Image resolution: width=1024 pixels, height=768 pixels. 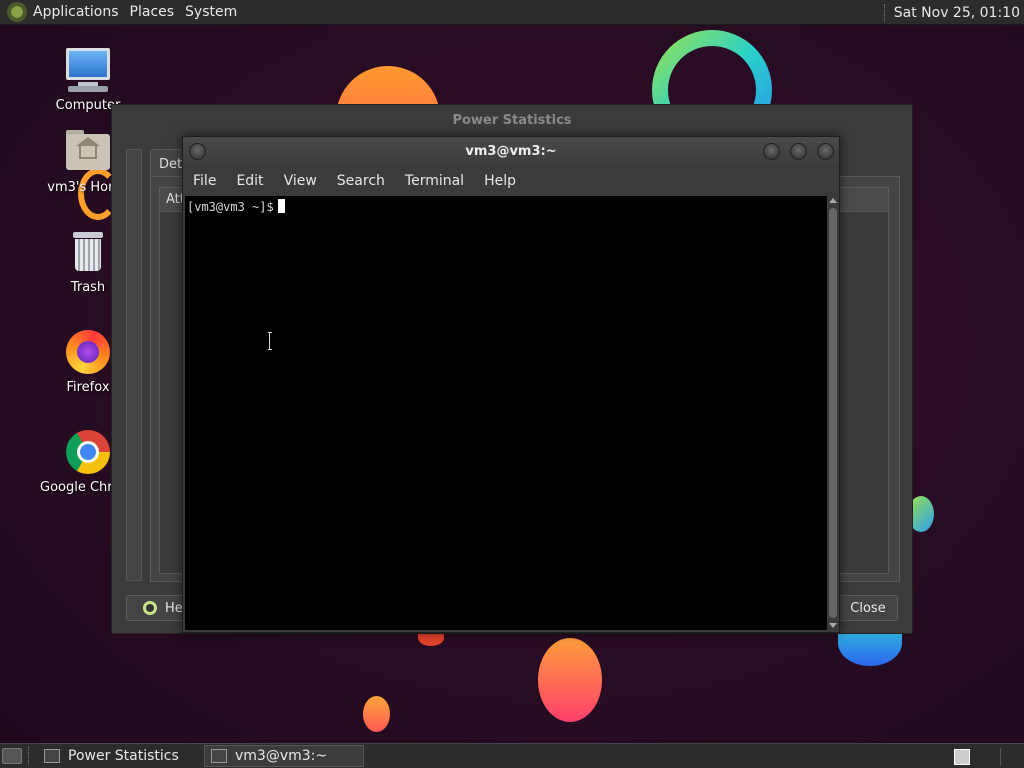 I want to click on menu-places: Places, so click(x=157, y=12).